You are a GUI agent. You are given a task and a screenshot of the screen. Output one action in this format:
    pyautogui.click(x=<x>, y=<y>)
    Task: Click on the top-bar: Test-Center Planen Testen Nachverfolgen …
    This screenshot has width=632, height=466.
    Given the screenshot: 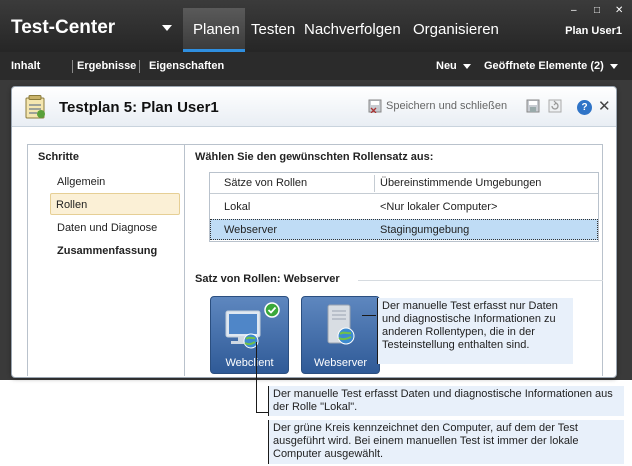 What is the action you would take?
    pyautogui.click(x=316, y=26)
    